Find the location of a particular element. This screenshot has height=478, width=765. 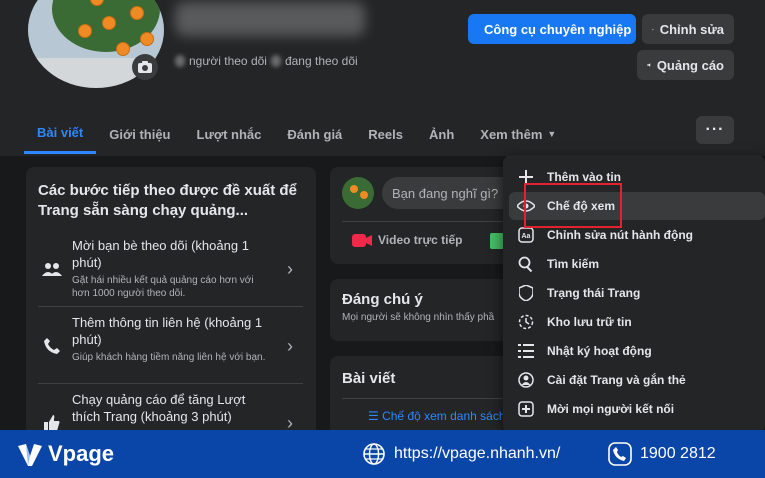

ads-label: Quảng cáo is located at coordinates (690, 65).